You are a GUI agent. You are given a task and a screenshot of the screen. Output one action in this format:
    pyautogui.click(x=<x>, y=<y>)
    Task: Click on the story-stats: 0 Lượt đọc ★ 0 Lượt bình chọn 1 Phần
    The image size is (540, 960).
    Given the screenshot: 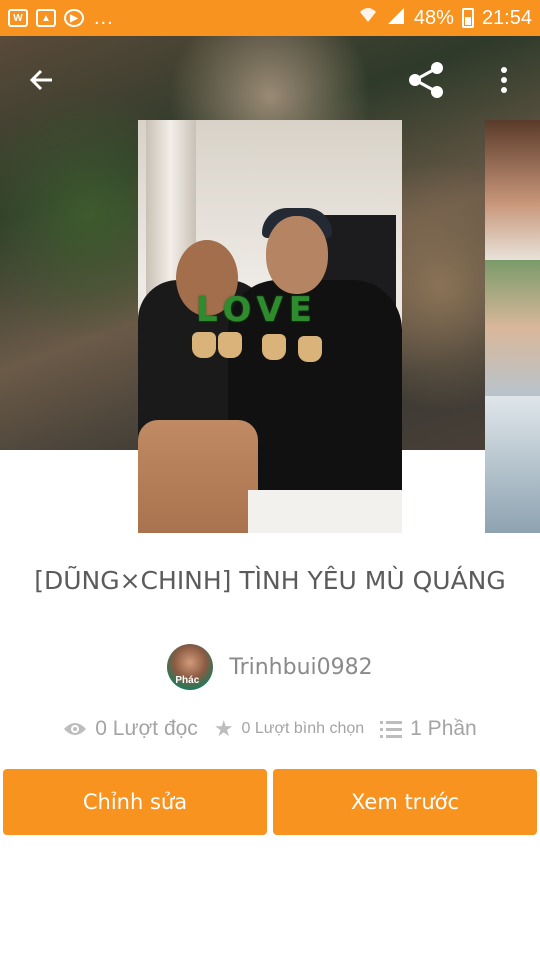 What is the action you would take?
    pyautogui.click(x=270, y=729)
    